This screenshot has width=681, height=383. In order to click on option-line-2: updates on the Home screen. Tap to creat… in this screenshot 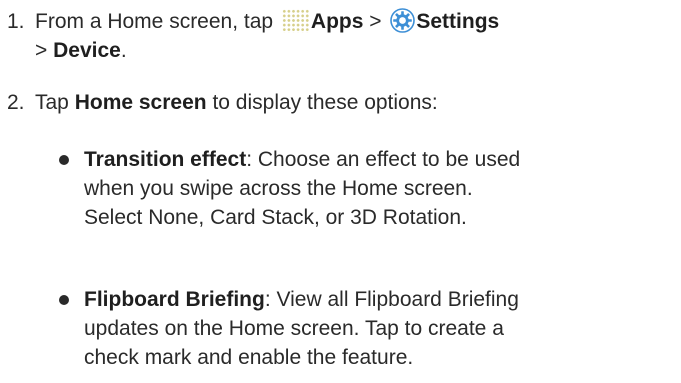, I will do `click(294, 328)`.